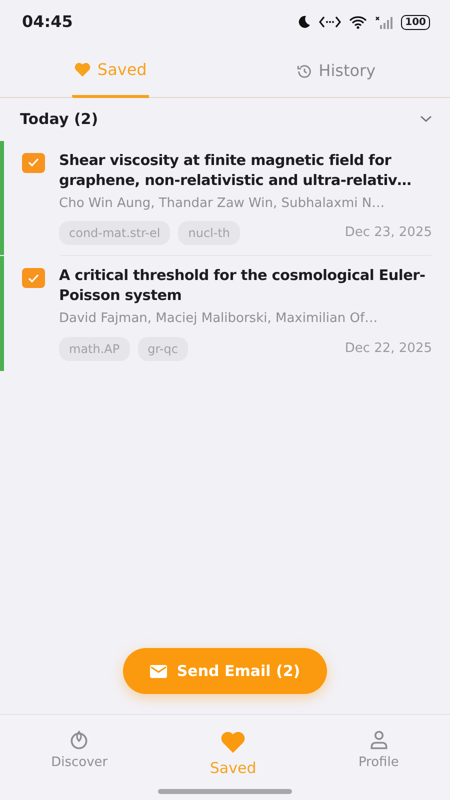 Image resolution: width=450 pixels, height=800 pixels. What do you see at coordinates (59, 119) in the screenshot?
I see `section-title: Today (2)` at bounding box center [59, 119].